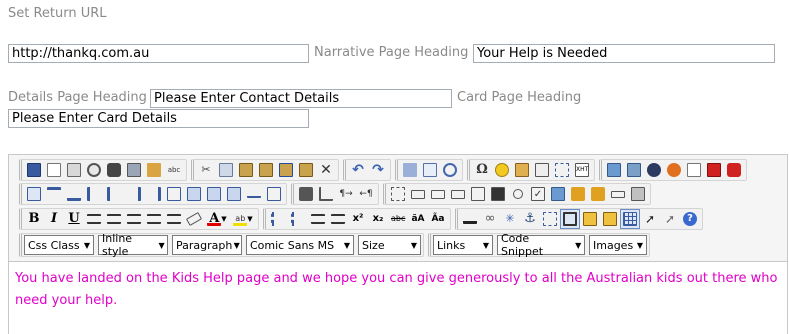 This screenshot has height=334, width=789. What do you see at coordinates (54, 219) in the screenshot?
I see `italic-button: I` at bounding box center [54, 219].